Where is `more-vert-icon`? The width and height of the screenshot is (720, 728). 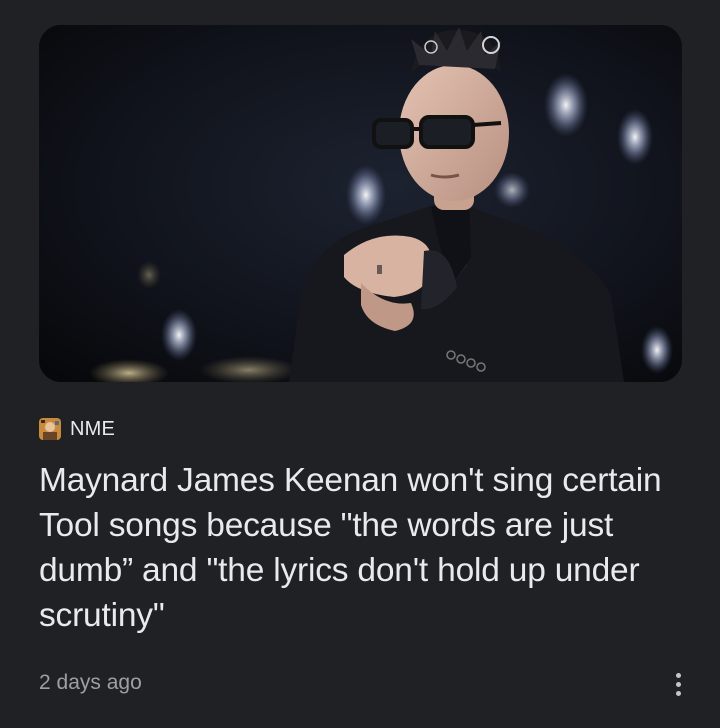
more-vert-icon is located at coordinates (678, 675).